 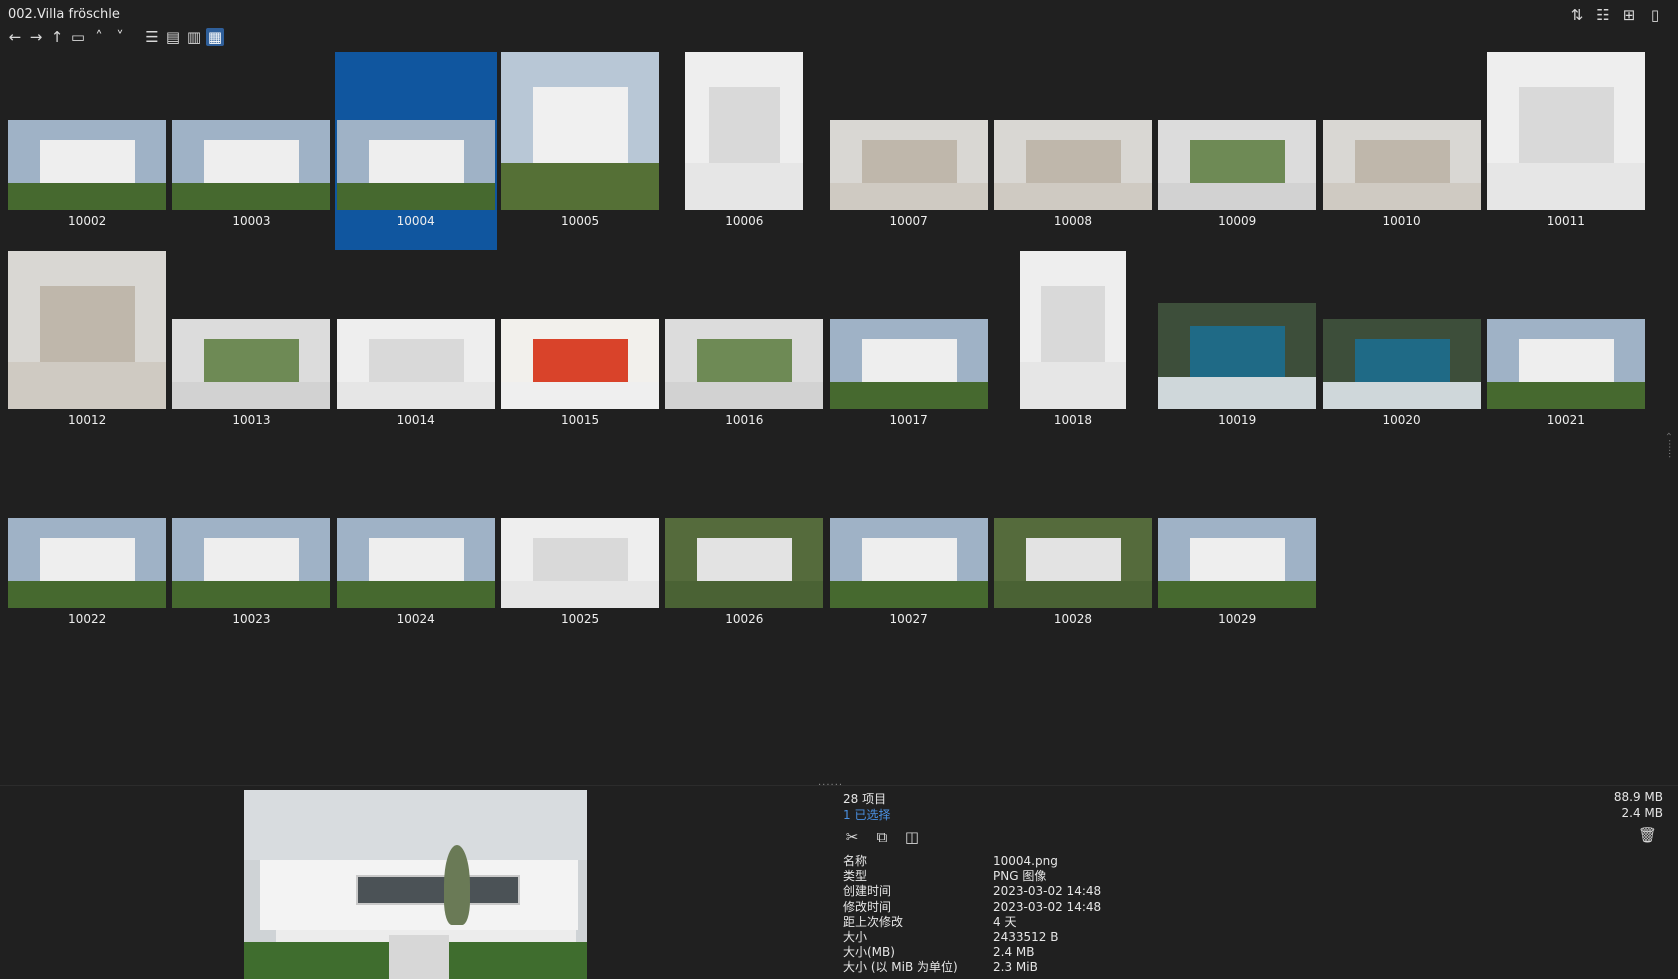 I want to click on thumbnail-label: 10022, so click(x=87, y=619).